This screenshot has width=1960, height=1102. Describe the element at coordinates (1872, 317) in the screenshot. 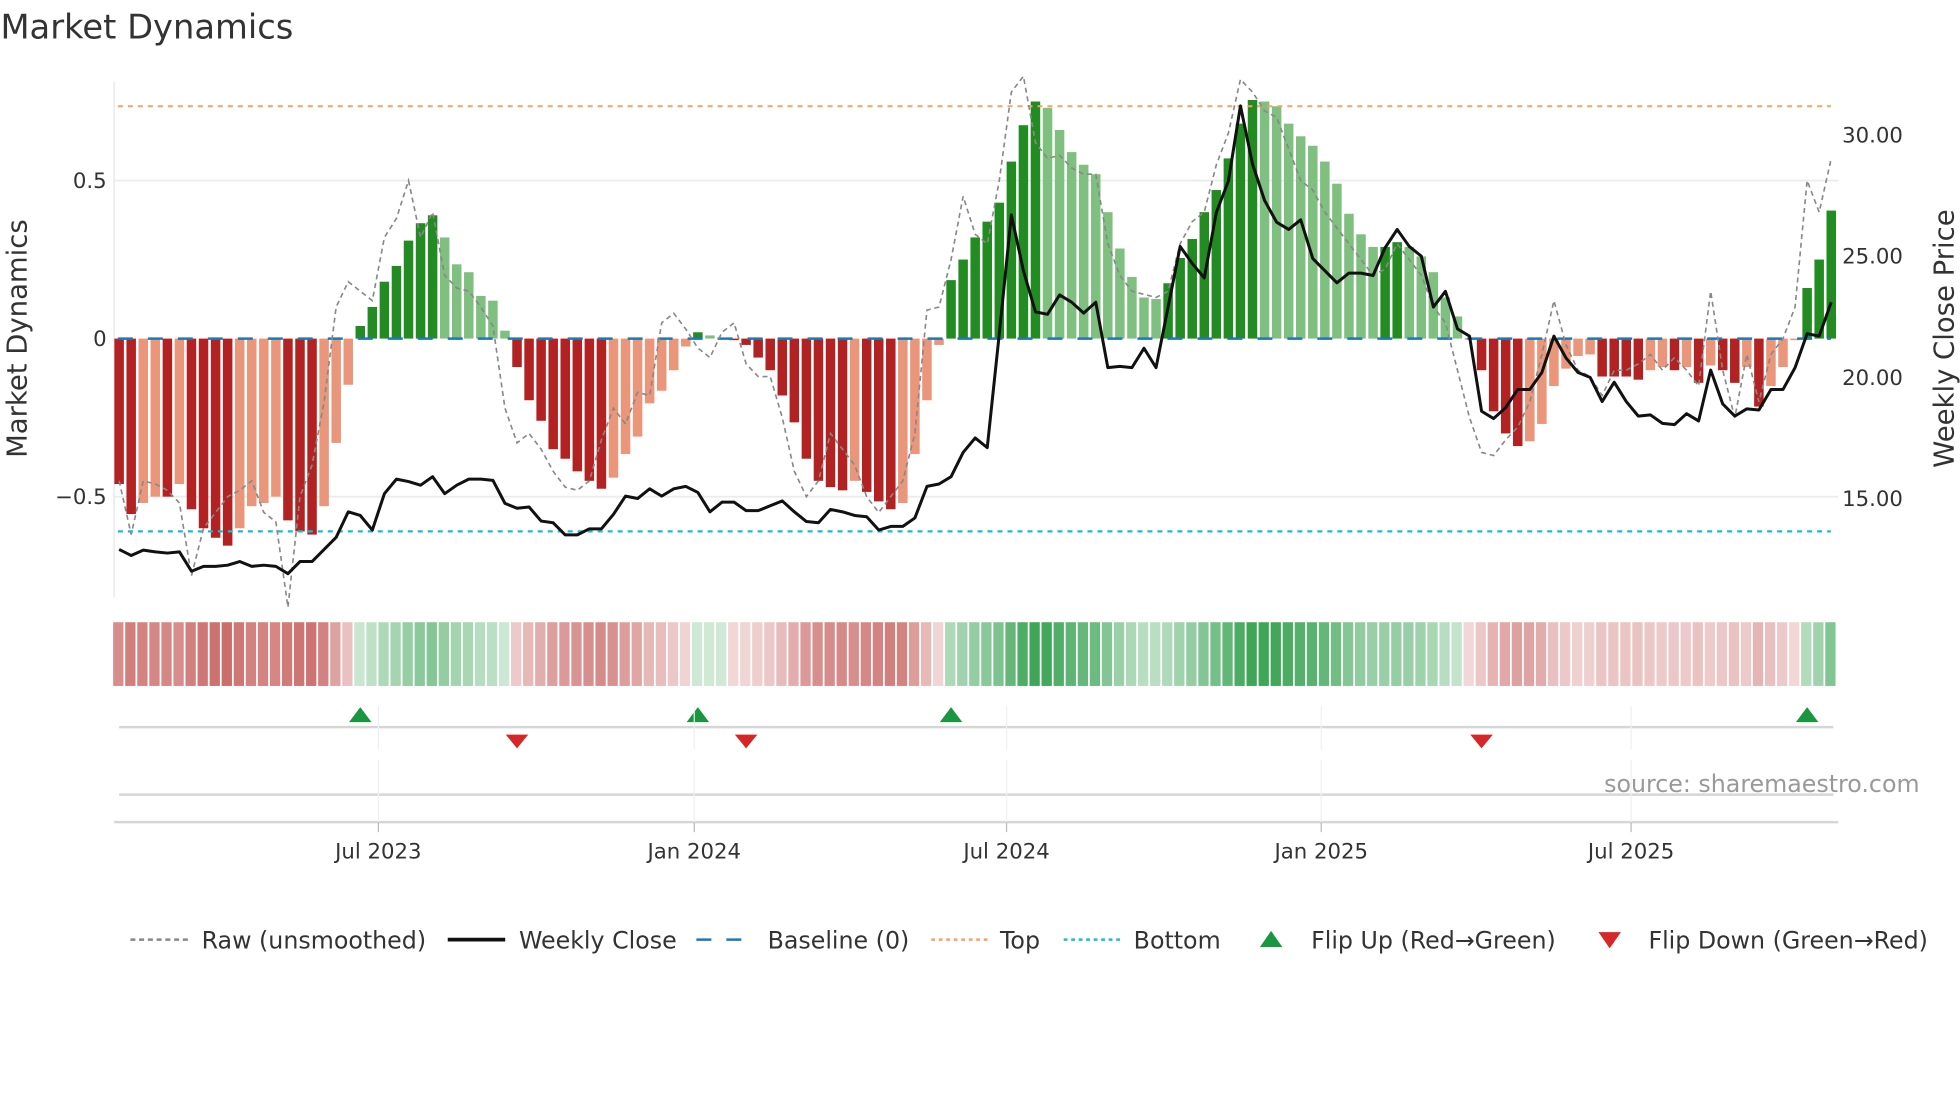

I see `y-axis-right: 30.00 25.00 20.00 15.00` at that location.